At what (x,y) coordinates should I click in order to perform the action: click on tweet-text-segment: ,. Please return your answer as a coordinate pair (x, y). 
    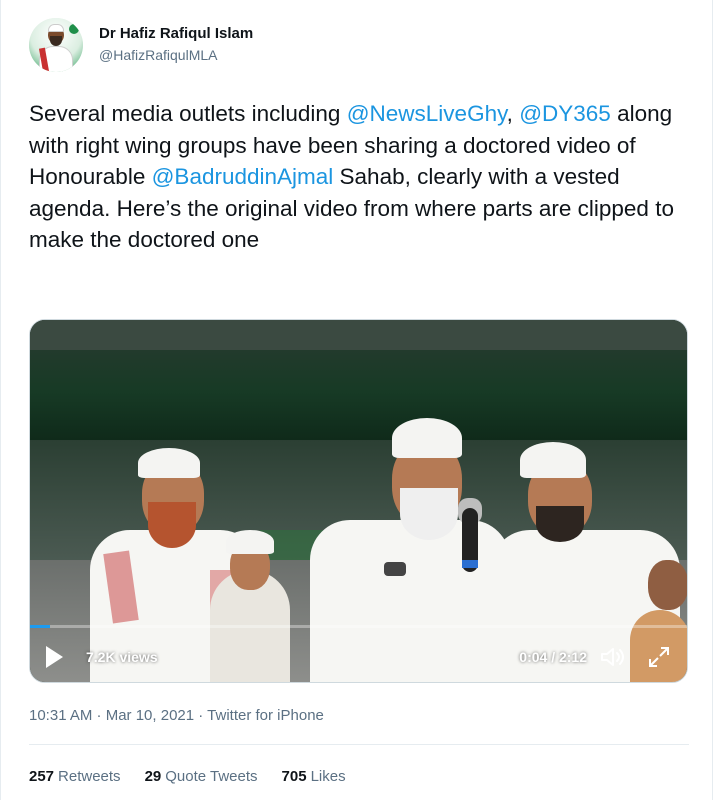
    Looking at the image, I should click on (513, 113).